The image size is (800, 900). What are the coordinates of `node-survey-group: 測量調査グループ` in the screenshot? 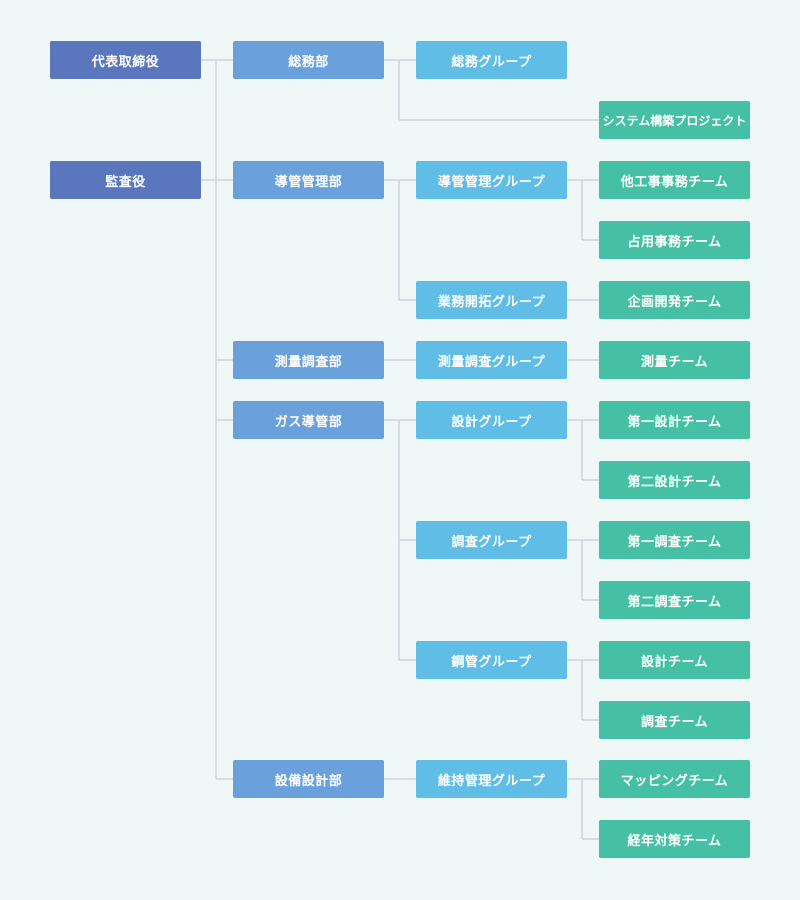 It's located at (491, 360).